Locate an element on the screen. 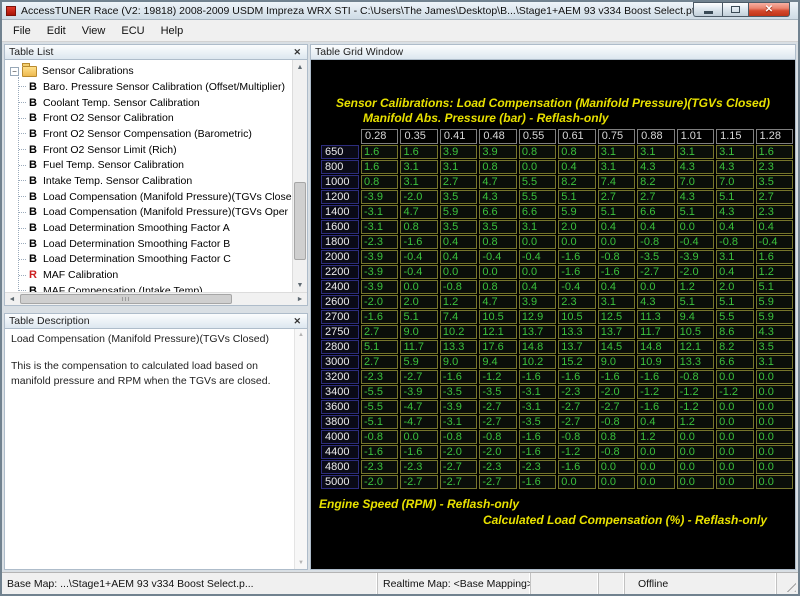 This screenshot has width=800, height=596. grid-row-header: 3400 is located at coordinates (340, 392).